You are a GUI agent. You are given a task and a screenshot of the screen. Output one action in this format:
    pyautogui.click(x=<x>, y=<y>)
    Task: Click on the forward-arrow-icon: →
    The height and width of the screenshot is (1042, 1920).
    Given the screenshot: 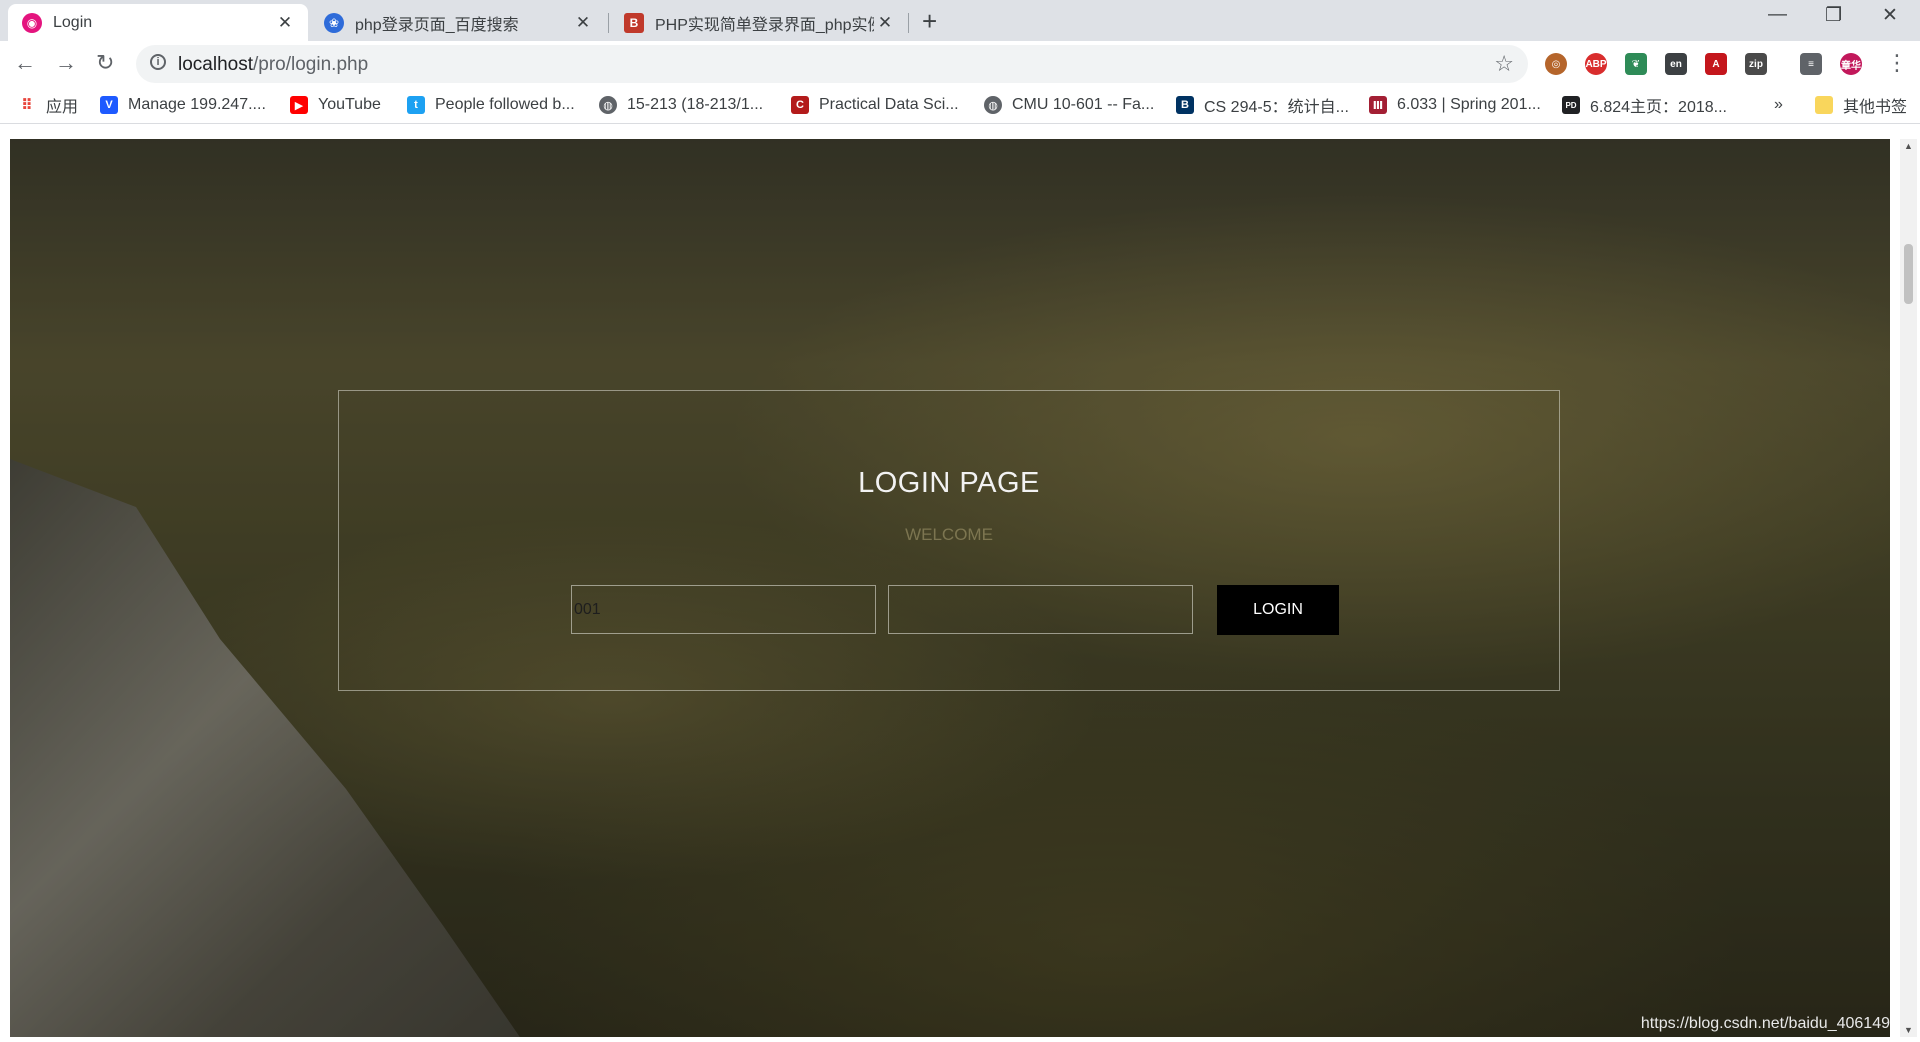 What is the action you would take?
    pyautogui.click(x=66, y=63)
    